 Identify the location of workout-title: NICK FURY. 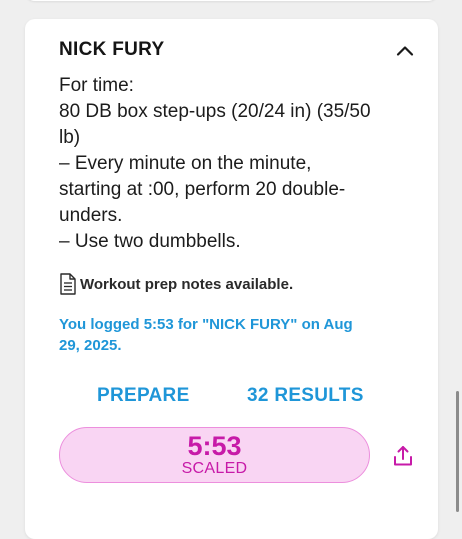
(112, 49).